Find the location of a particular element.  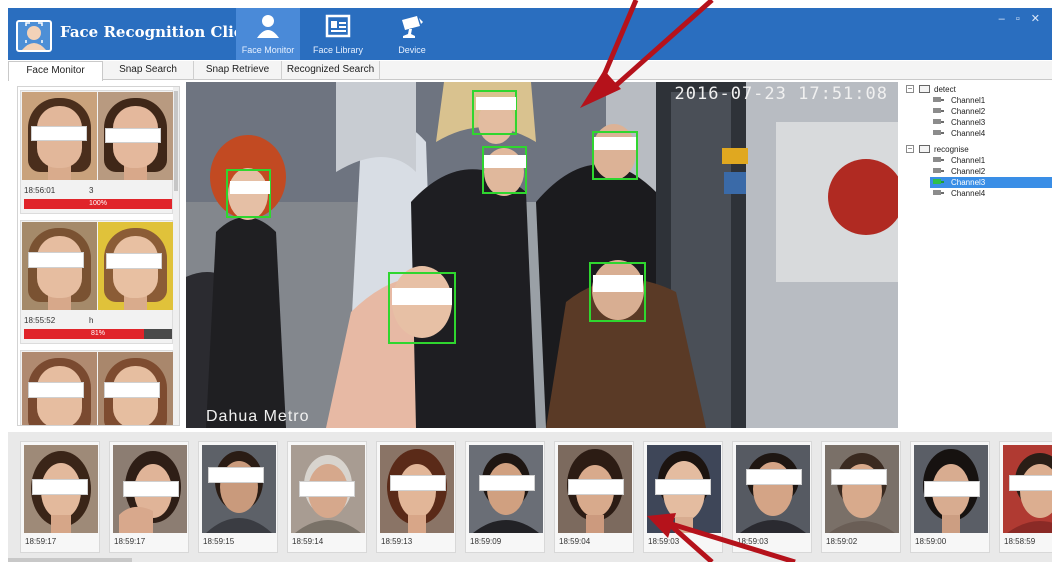

nav-face-monitor: Face Monitor is located at coordinates (268, 34).